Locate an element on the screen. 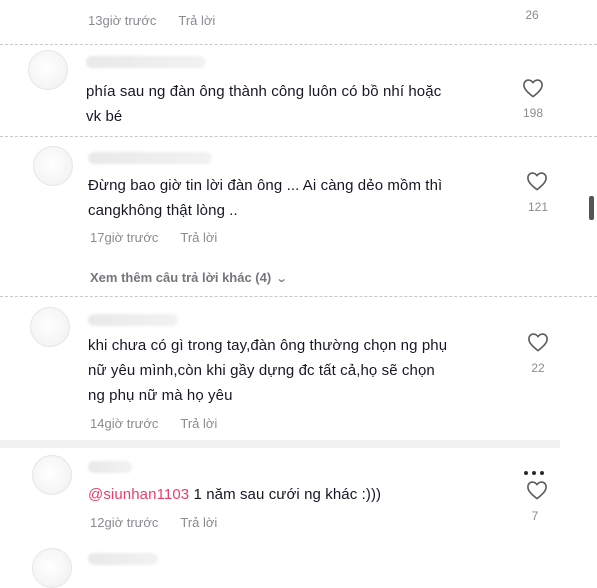 The height and width of the screenshot is (588, 597). scrollbar-thumb is located at coordinates (591, 208).